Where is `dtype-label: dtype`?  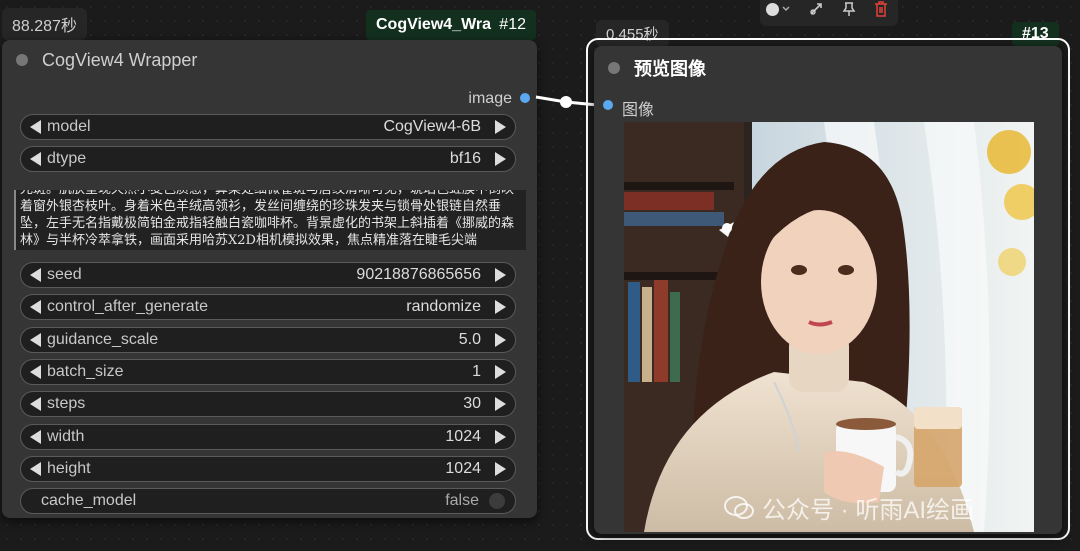
dtype-label: dtype is located at coordinates (67, 158).